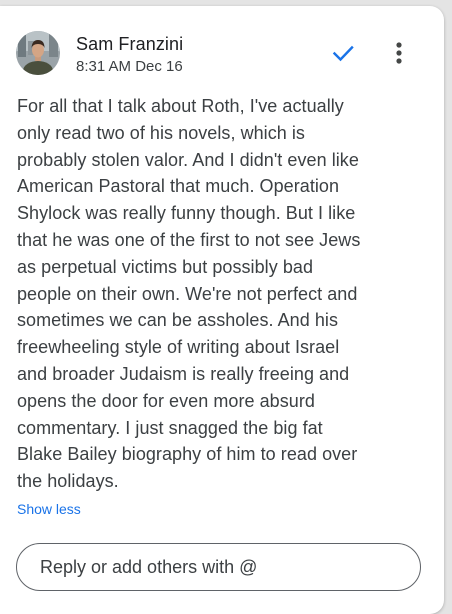 The image size is (452, 614). What do you see at coordinates (129, 66) in the screenshot?
I see `comment-timestamp: 8:31 AM Dec 16` at bounding box center [129, 66].